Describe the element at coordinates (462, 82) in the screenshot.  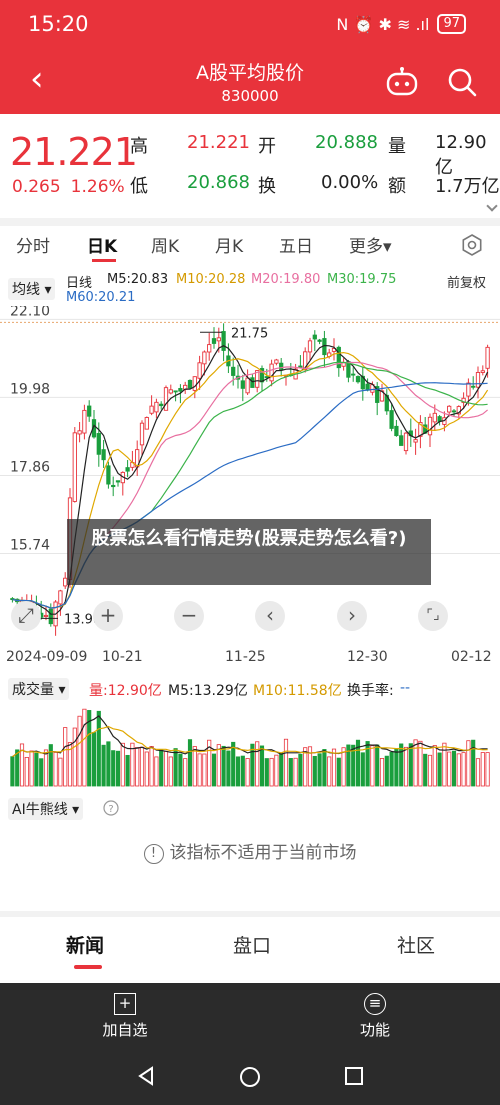
I see `search-icon` at that location.